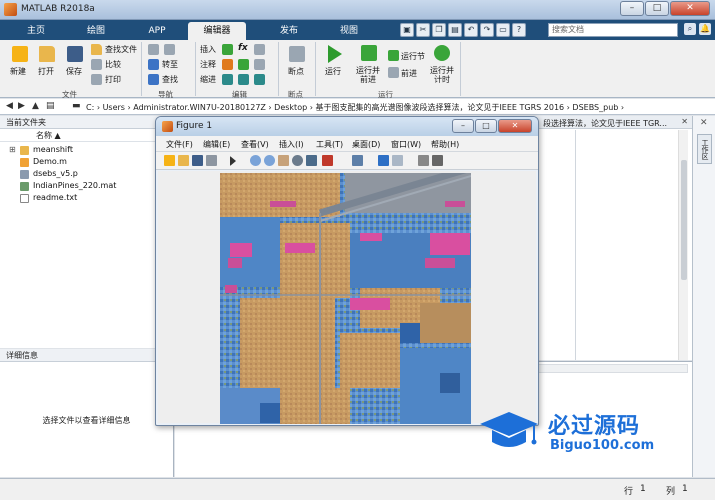  What do you see at coordinates (86, 186) in the screenshot?
I see `list-item: IndianPines_220.mat` at bounding box center [86, 186].